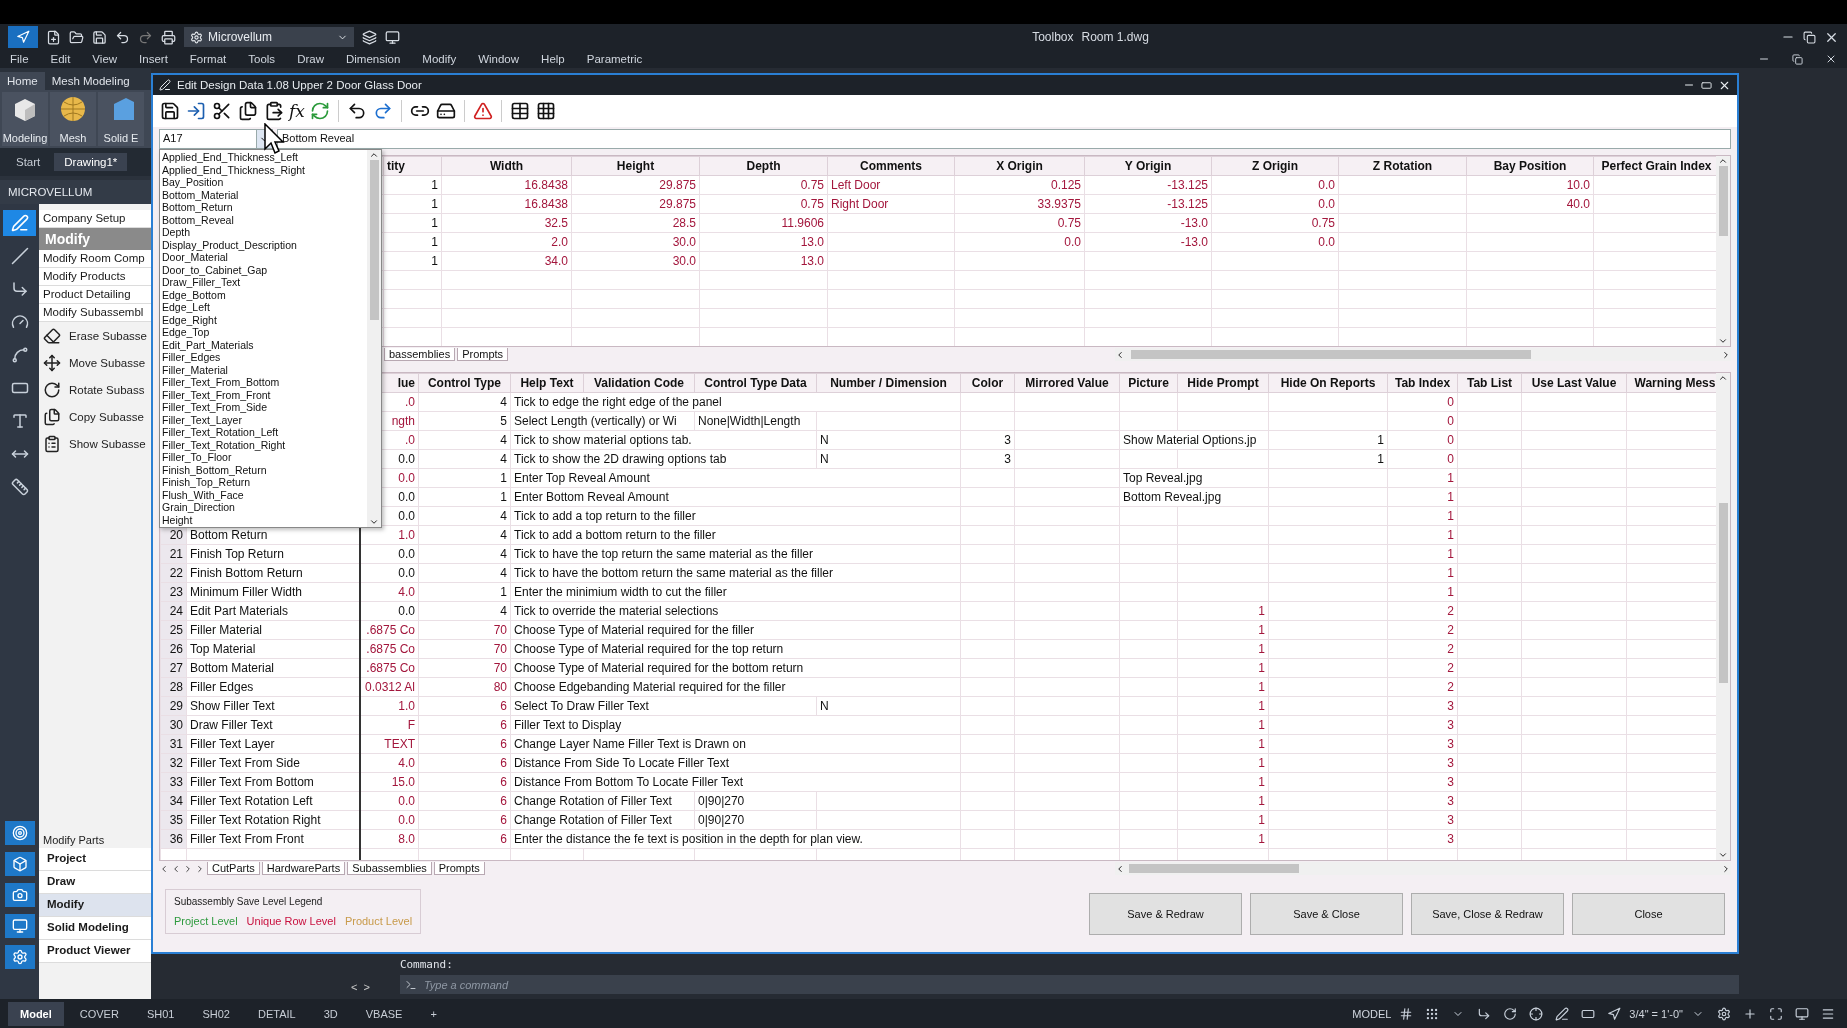 The image size is (1847, 1028). I want to click on menu-item: Draw, so click(310, 59).